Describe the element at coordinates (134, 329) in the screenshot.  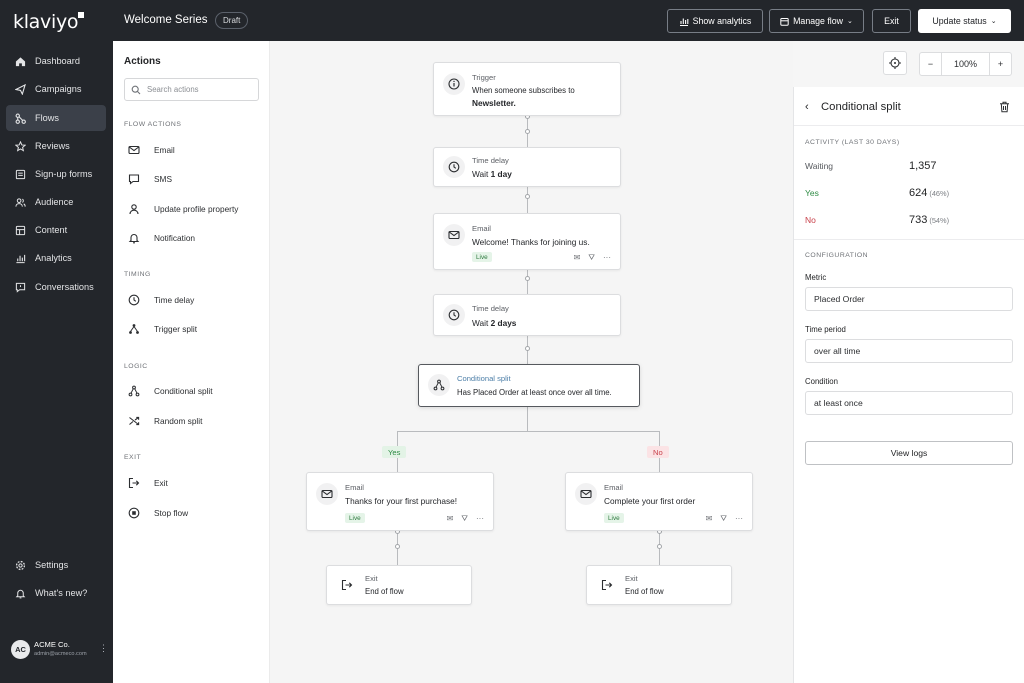
I see `split-icon` at that location.